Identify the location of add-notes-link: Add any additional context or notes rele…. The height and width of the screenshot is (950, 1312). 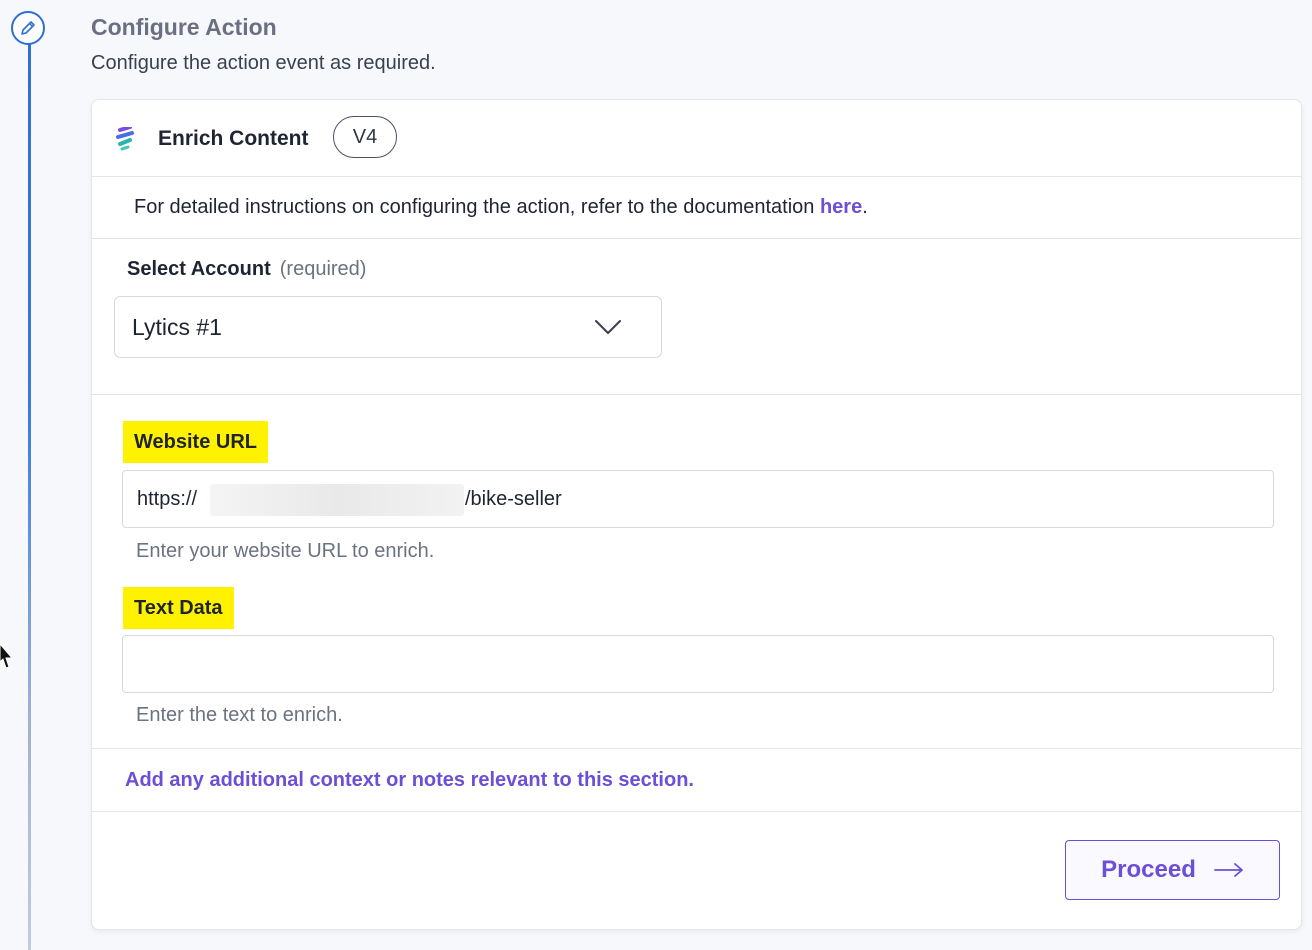
(409, 780).